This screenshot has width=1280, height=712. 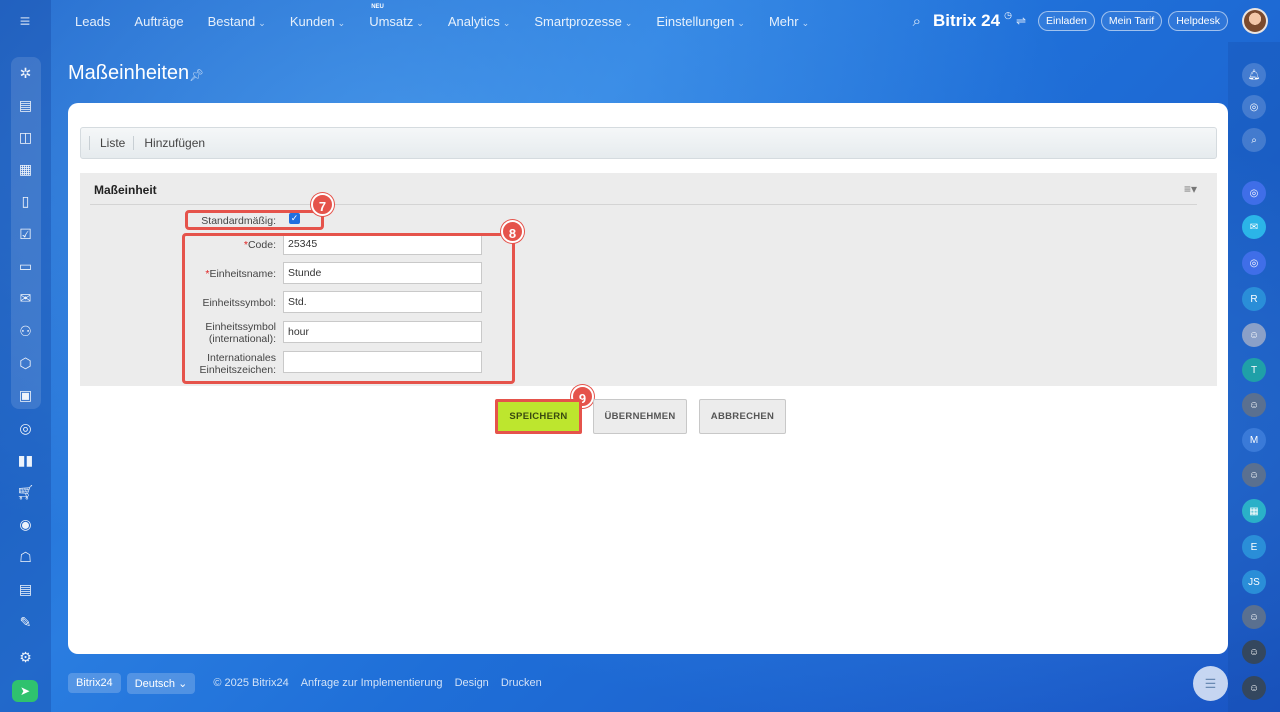 What do you see at coordinates (377, 6) in the screenshot?
I see `new-badge: NEU` at bounding box center [377, 6].